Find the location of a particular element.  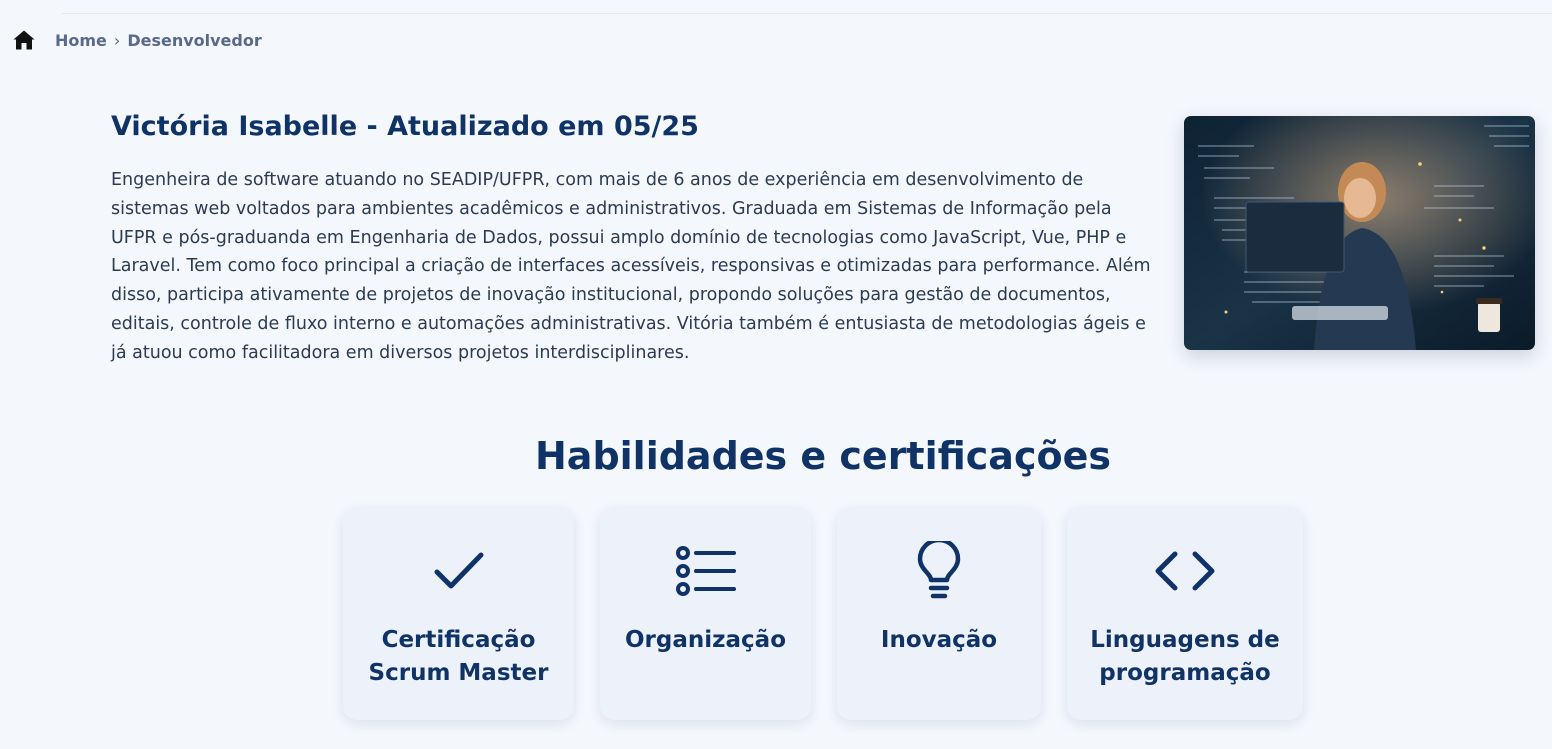

developer-photo is located at coordinates (1359, 233).